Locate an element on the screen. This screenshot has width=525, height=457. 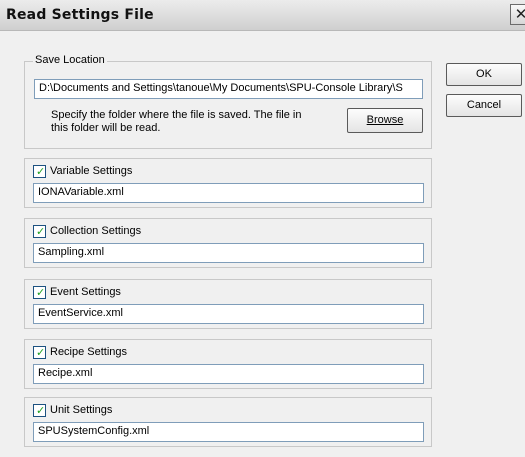
close-button: ✕ is located at coordinates (517, 14).